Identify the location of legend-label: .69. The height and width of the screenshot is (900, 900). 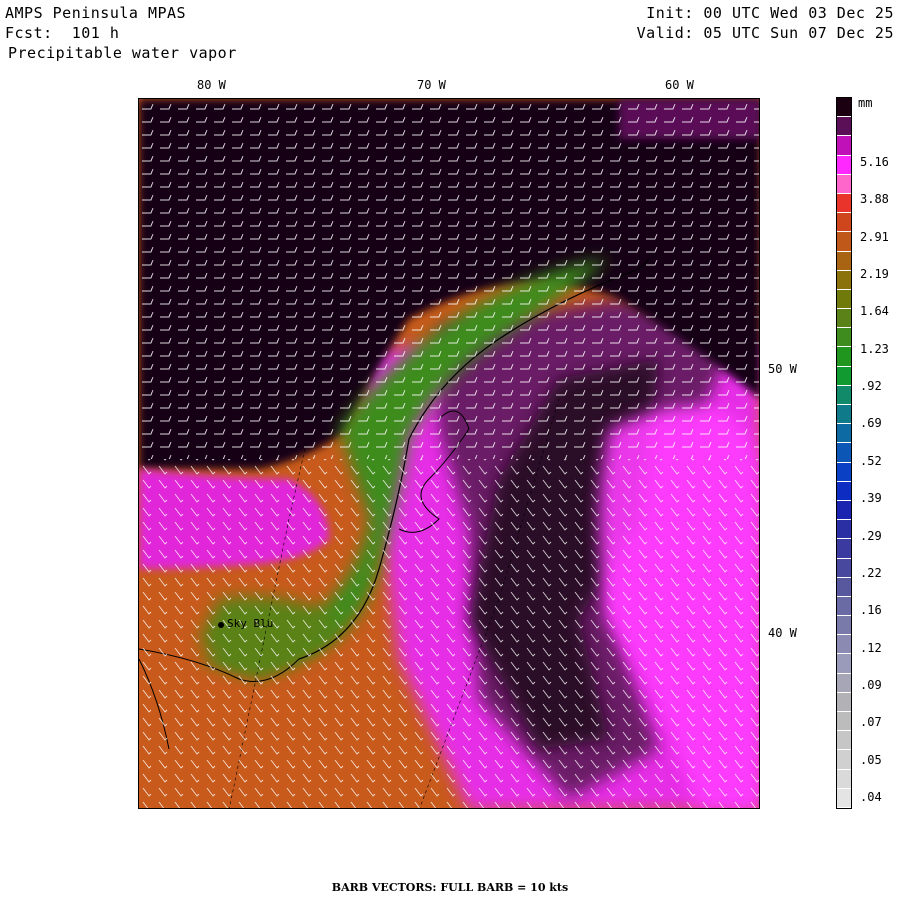
(871, 423).